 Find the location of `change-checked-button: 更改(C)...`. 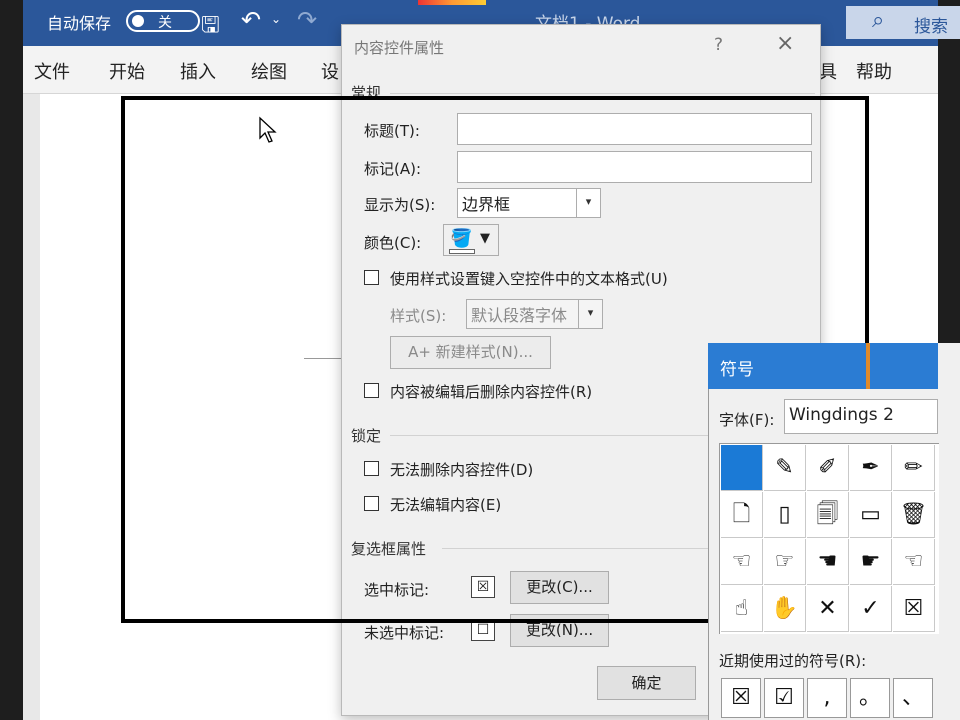

change-checked-button: 更改(C)... is located at coordinates (559, 587).